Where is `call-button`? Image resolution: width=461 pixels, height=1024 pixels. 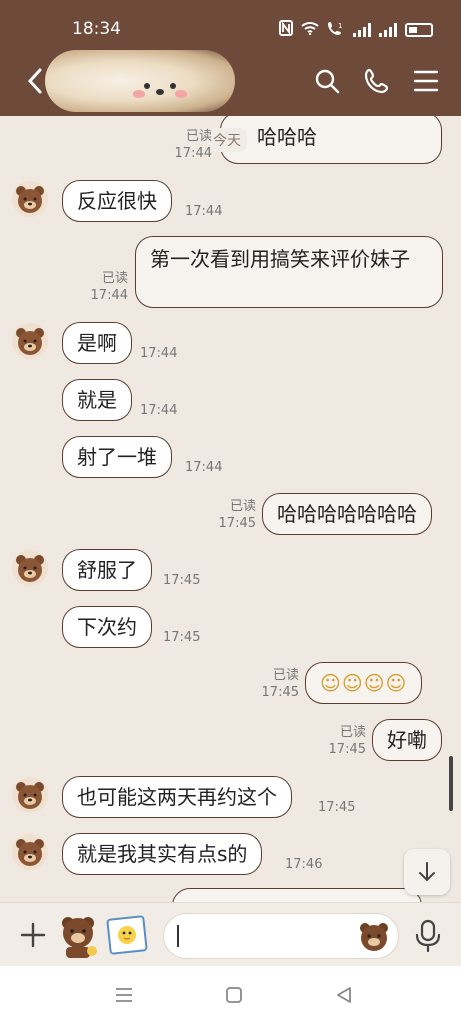
call-button is located at coordinates (377, 81).